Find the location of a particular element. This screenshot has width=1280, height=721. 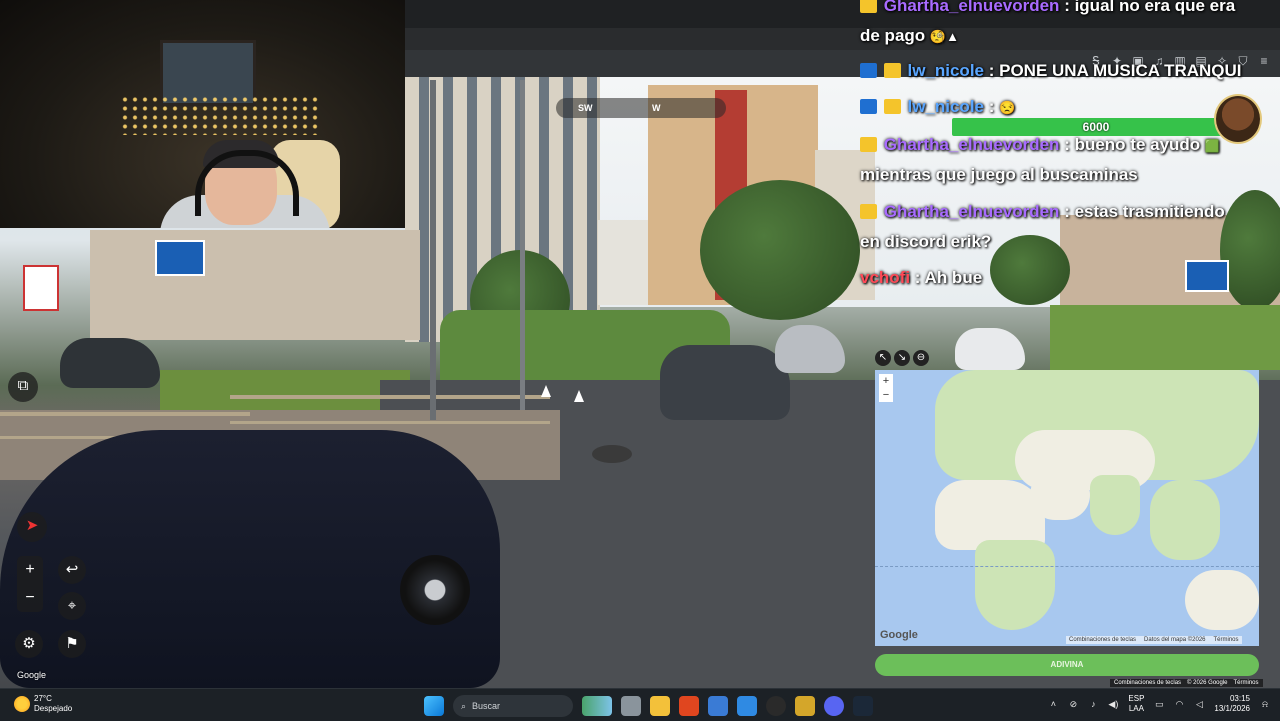

shrink-map-icon: ↘ is located at coordinates (902, 358).